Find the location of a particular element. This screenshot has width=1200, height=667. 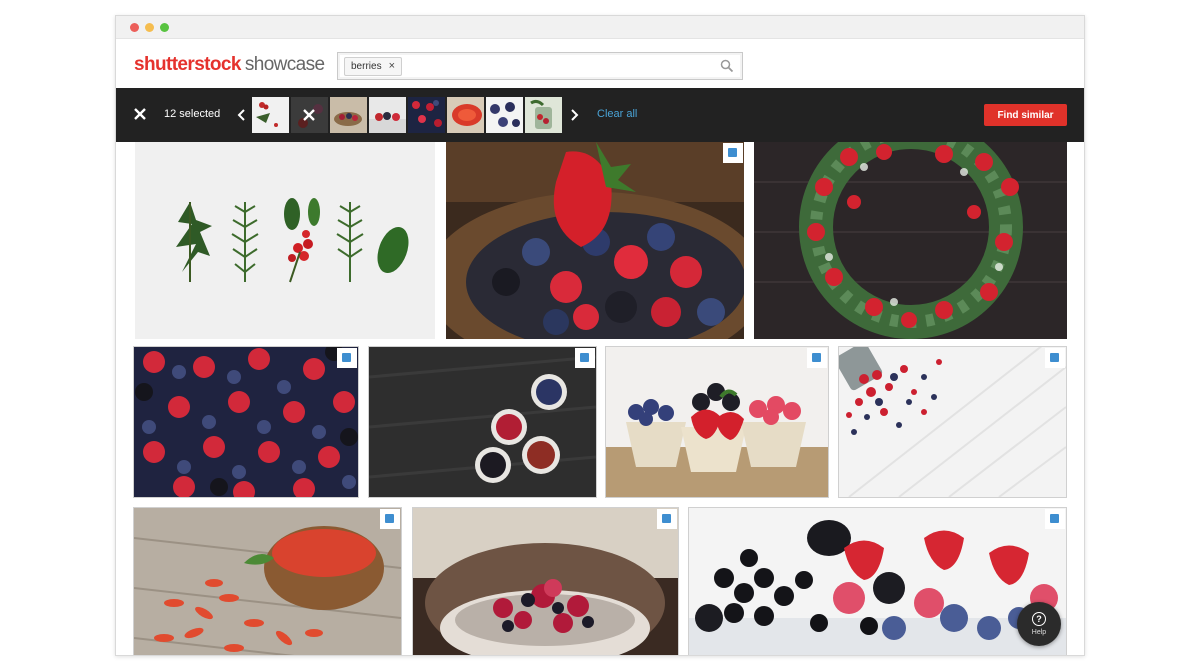

app-header: shutterstock showcase berries × is located at coordinates (600, 63).